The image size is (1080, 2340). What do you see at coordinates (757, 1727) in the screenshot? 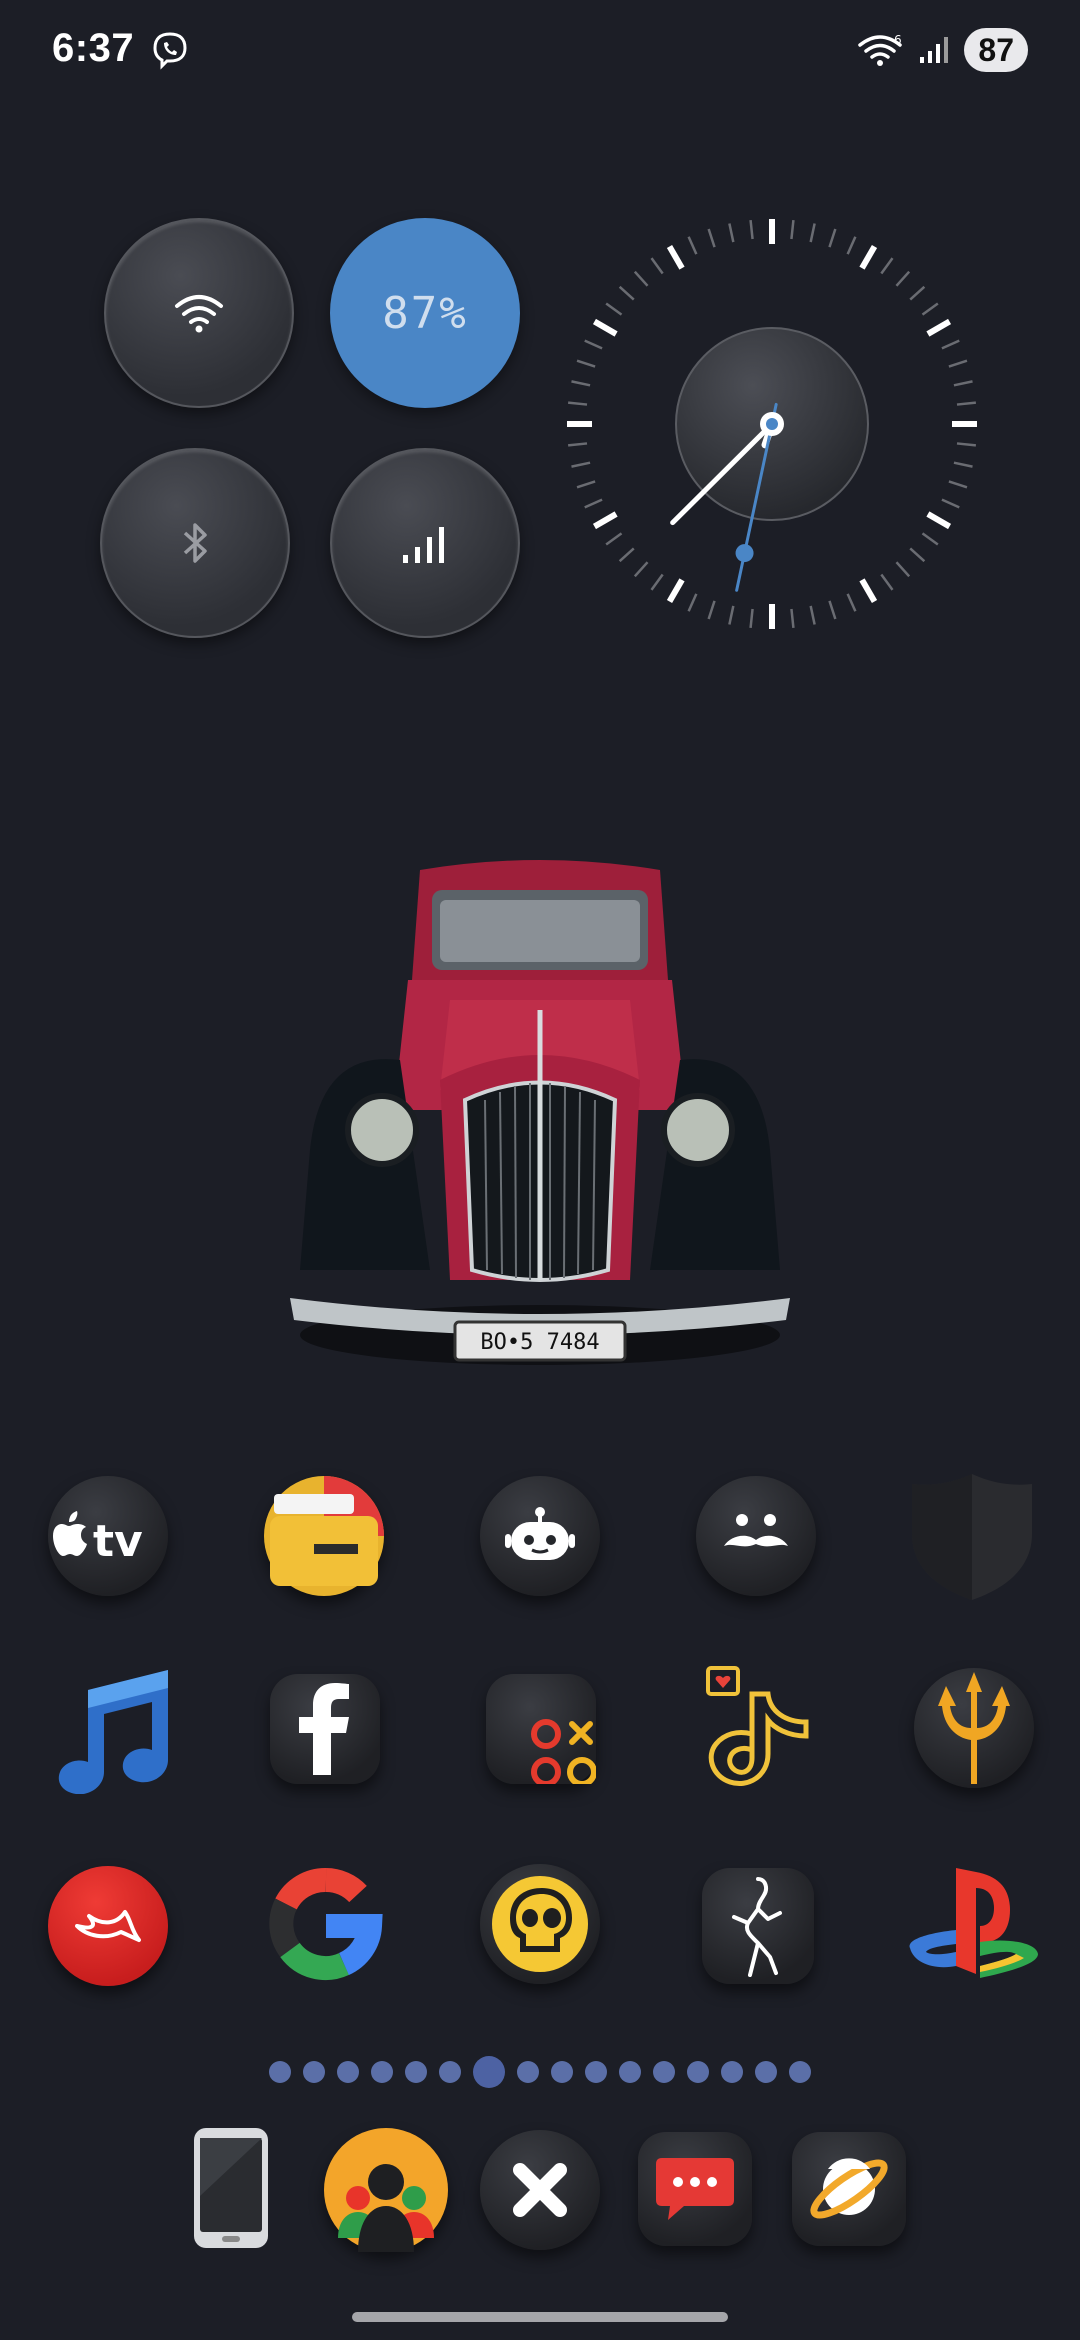
I see `app-tiktok` at bounding box center [757, 1727].